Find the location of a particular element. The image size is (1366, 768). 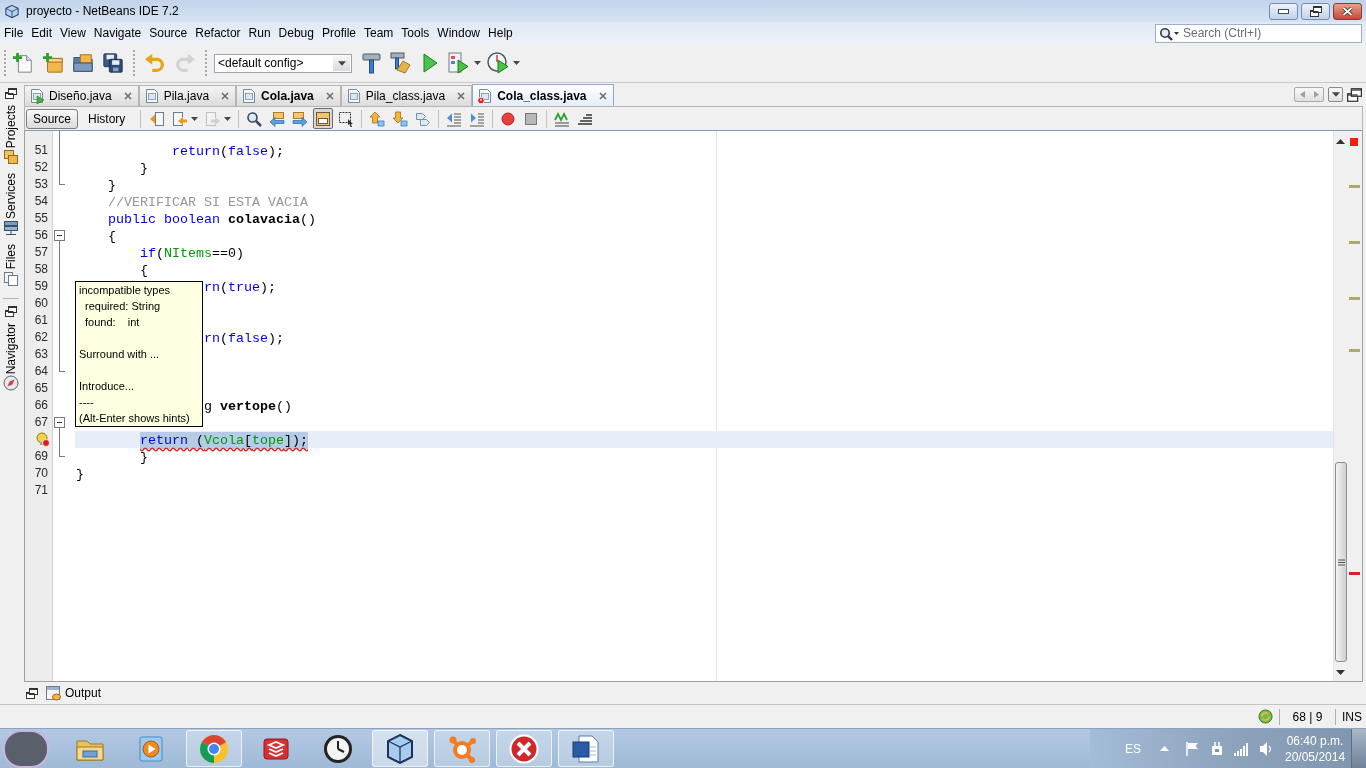

window-title: proyecto - NetBeans IDE 7.2 is located at coordinates (102, 11).